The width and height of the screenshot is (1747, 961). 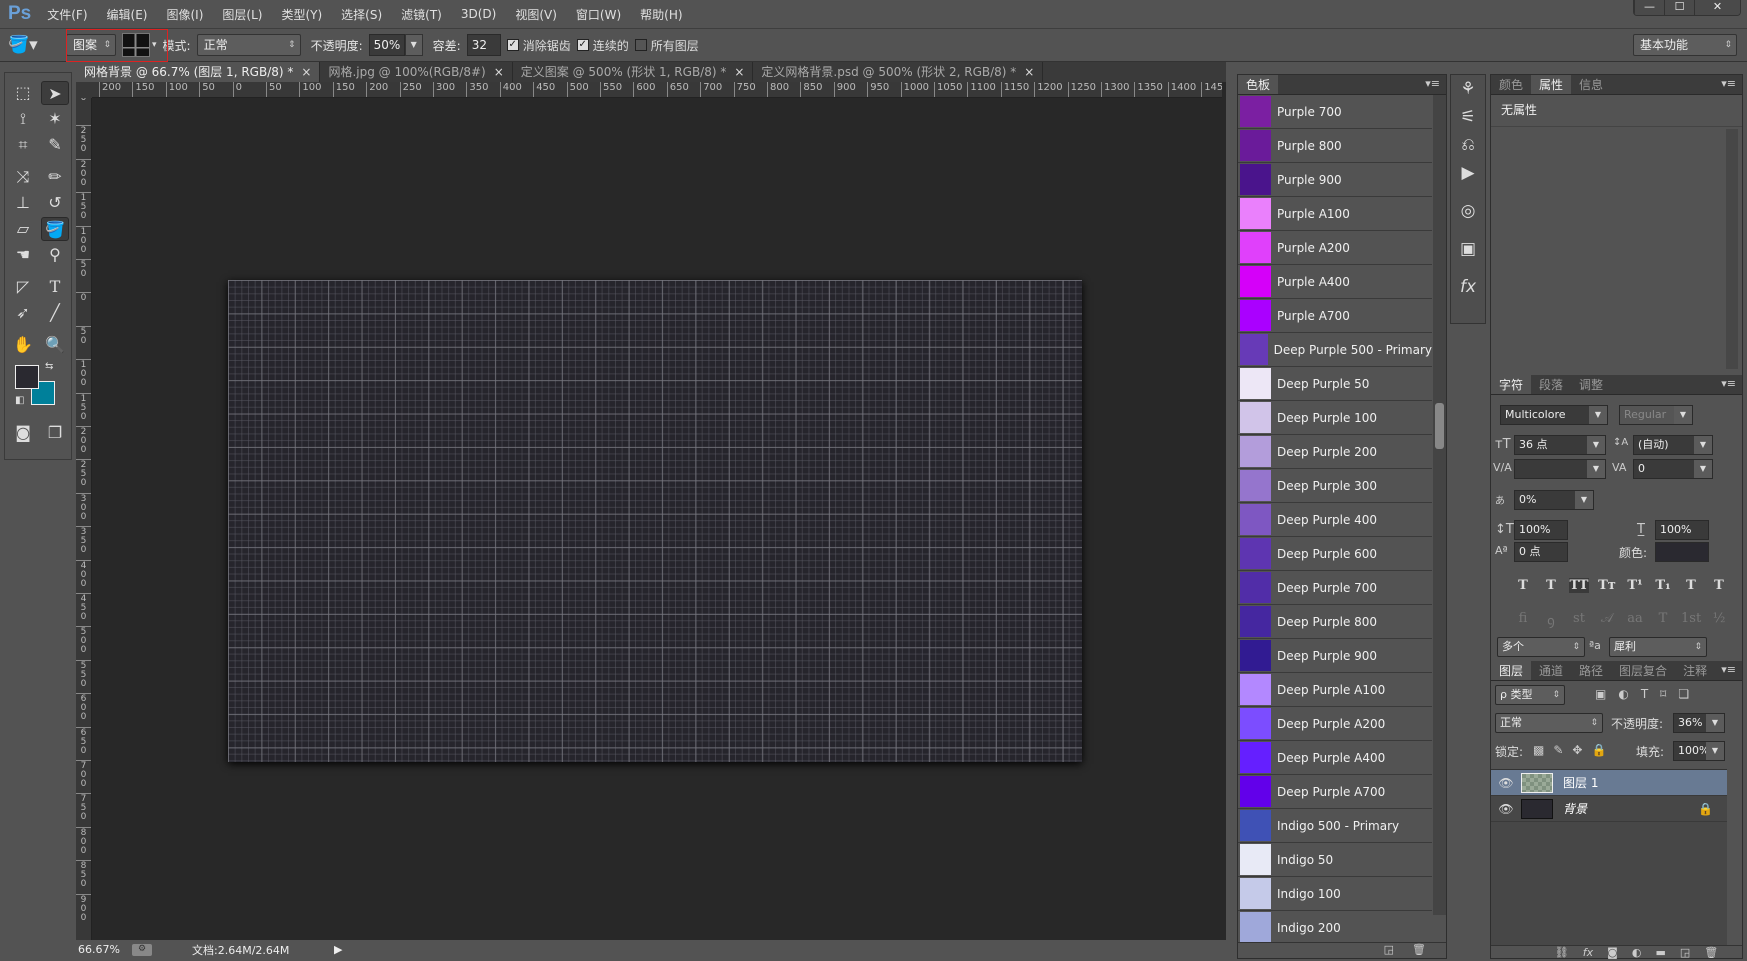 I want to click on layer-row: 👁 背景 🔒, so click(x=1609, y=809).